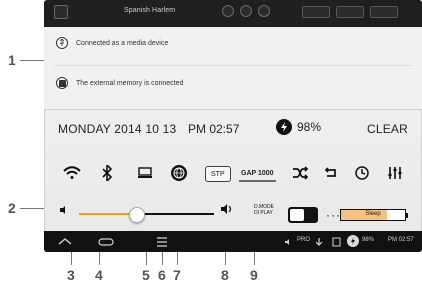  What do you see at coordinates (72, 173) in the screenshot?
I see `wifi-icon` at bounding box center [72, 173].